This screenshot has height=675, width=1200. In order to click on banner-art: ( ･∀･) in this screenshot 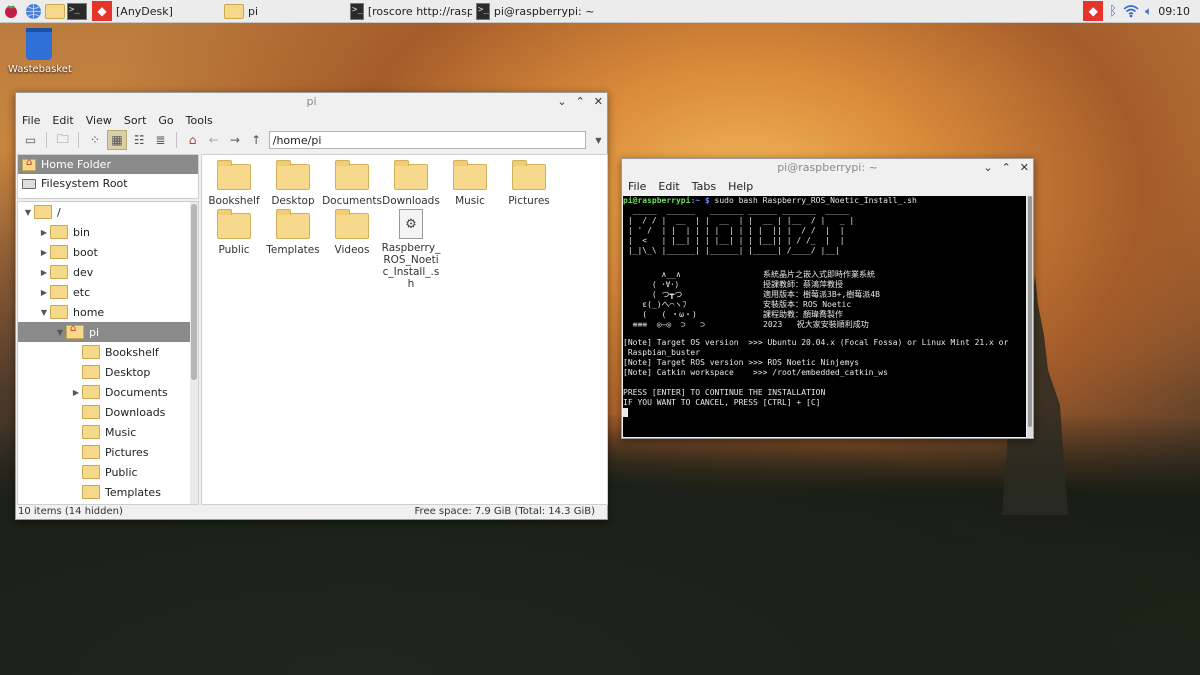, I will do `click(651, 284)`.